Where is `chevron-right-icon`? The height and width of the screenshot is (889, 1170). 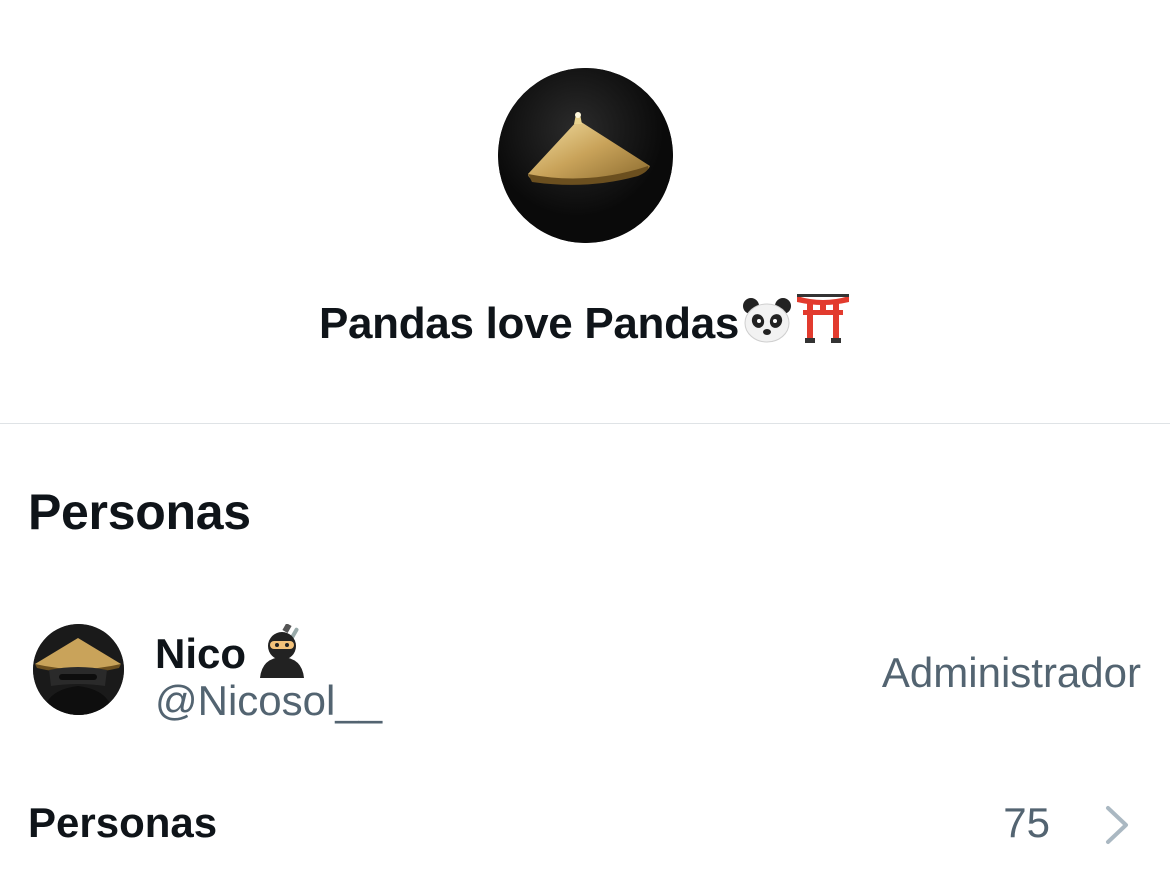
chevron-right-icon is located at coordinates (1117, 825).